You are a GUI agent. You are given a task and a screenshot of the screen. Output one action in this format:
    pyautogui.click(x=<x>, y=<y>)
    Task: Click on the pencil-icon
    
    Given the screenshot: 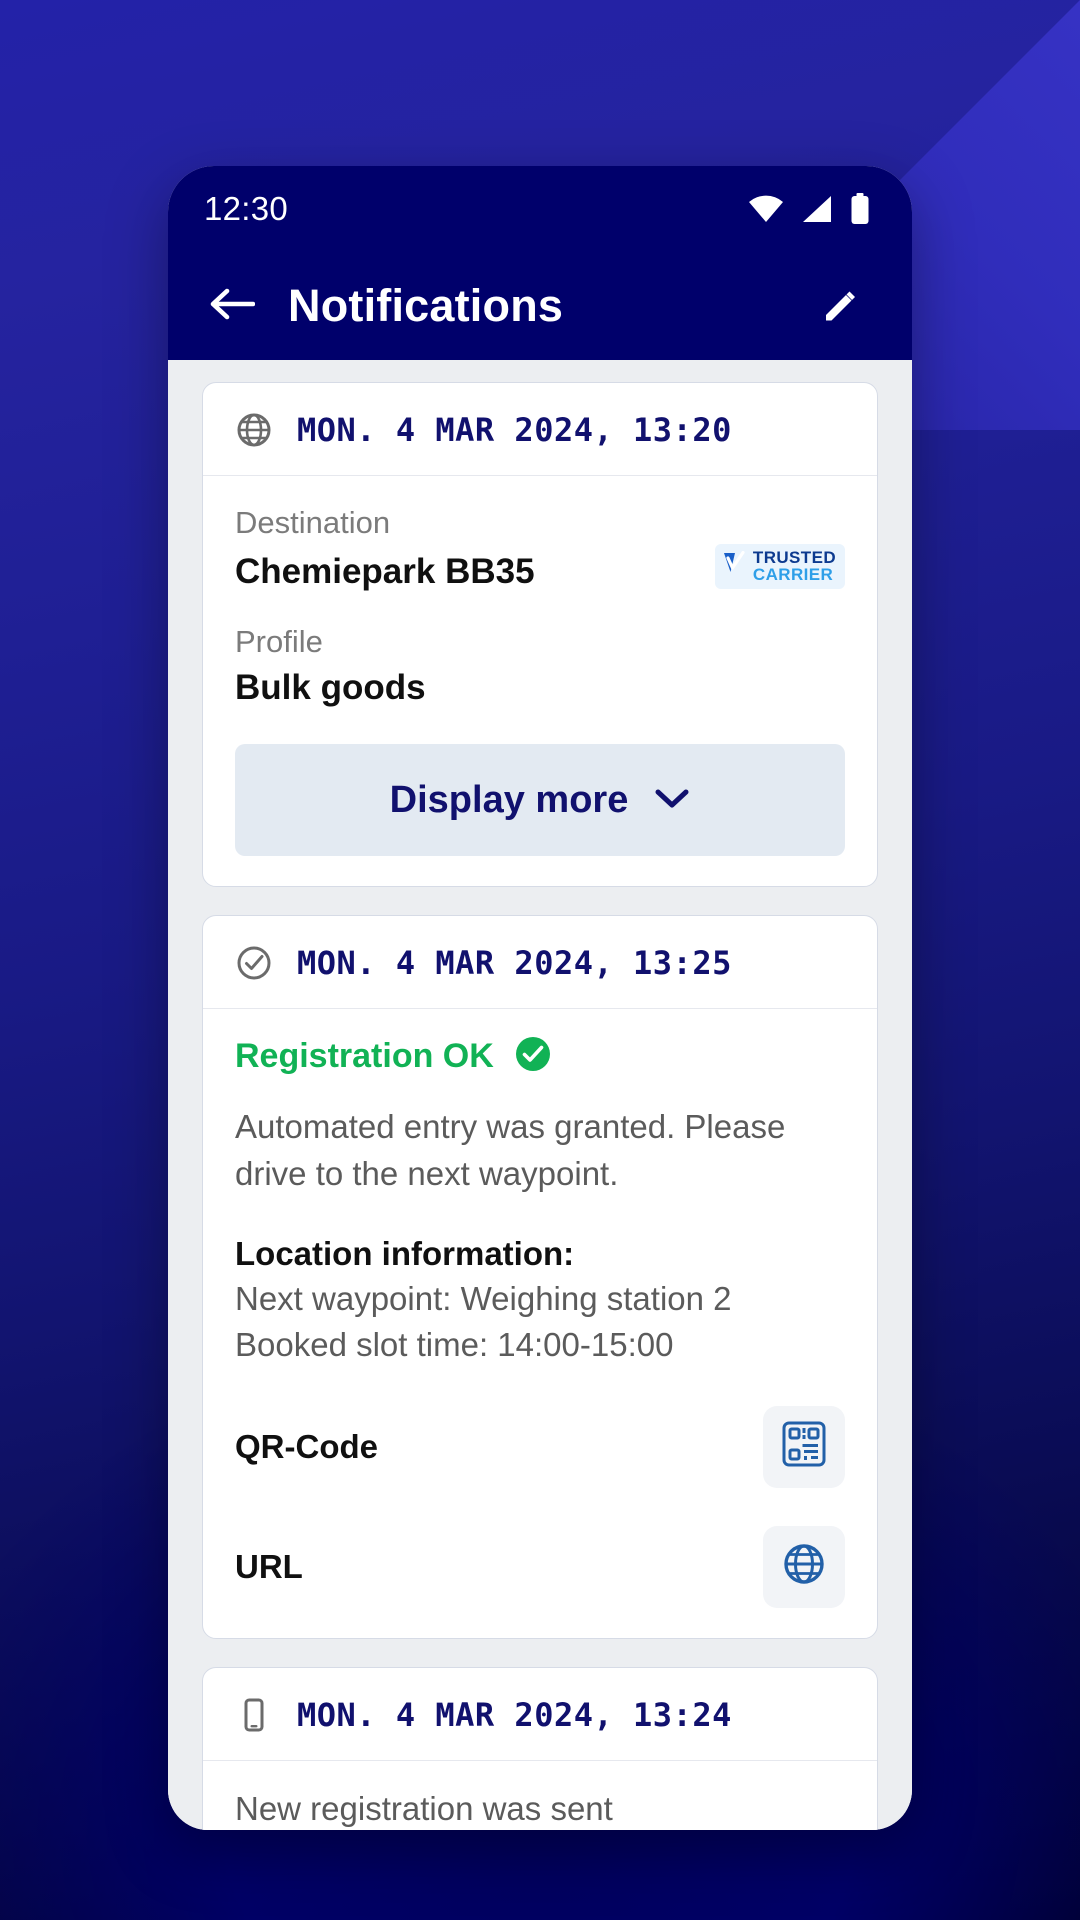 What is the action you would take?
    pyautogui.click(x=840, y=306)
    